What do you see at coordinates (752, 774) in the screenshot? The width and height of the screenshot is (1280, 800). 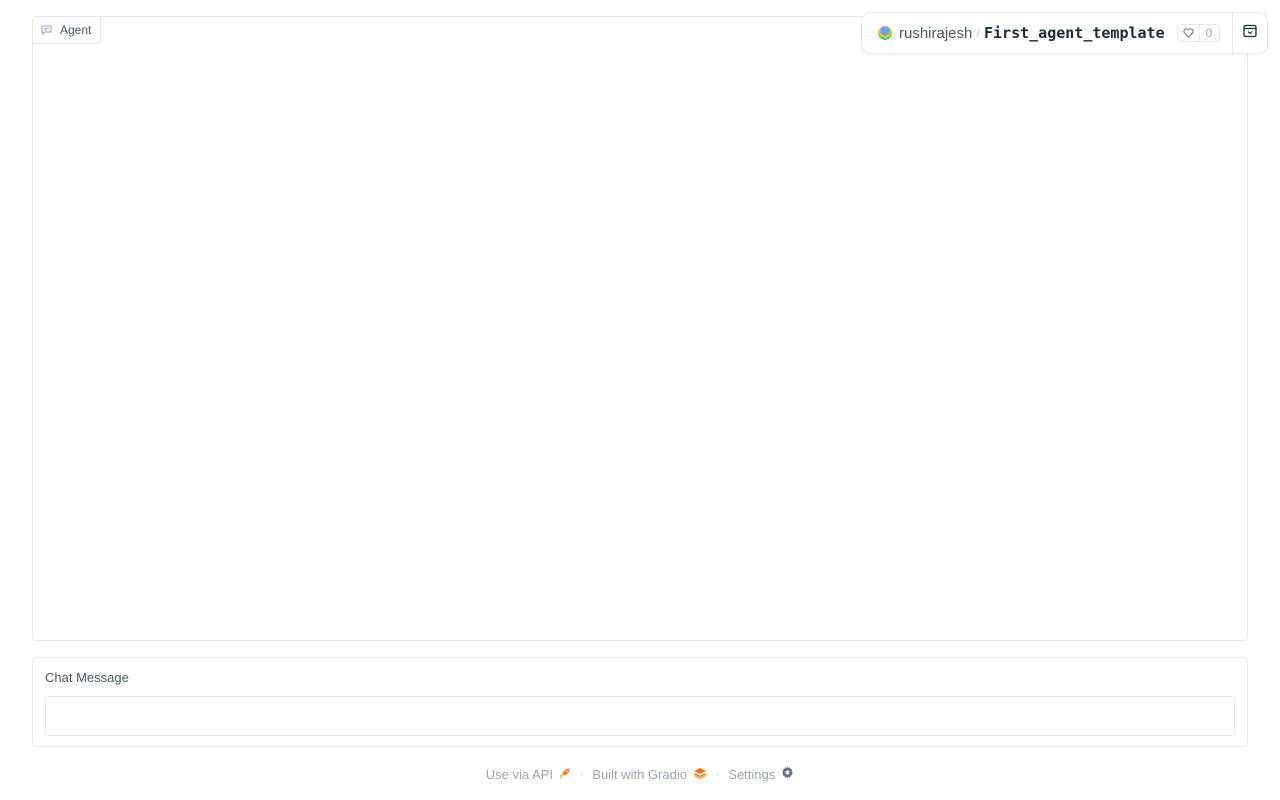 I see `settings-label: Settings` at bounding box center [752, 774].